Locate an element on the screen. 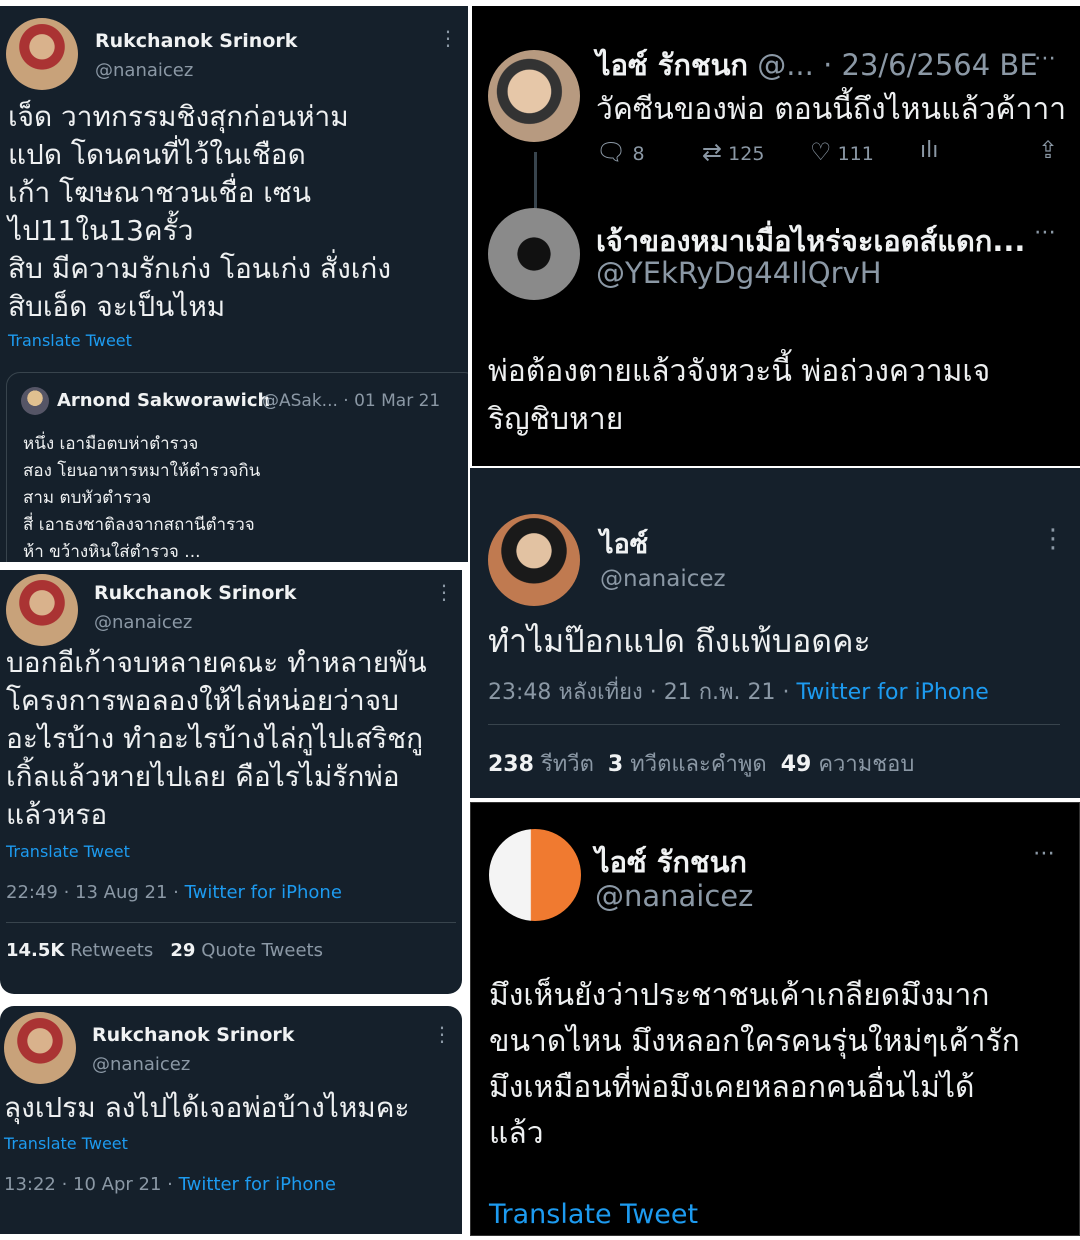 The width and height of the screenshot is (1080, 1240). tweet-timestamp: 13:22 · 10 Apr 21 · Twitter for iPhone is located at coordinates (170, 1184).